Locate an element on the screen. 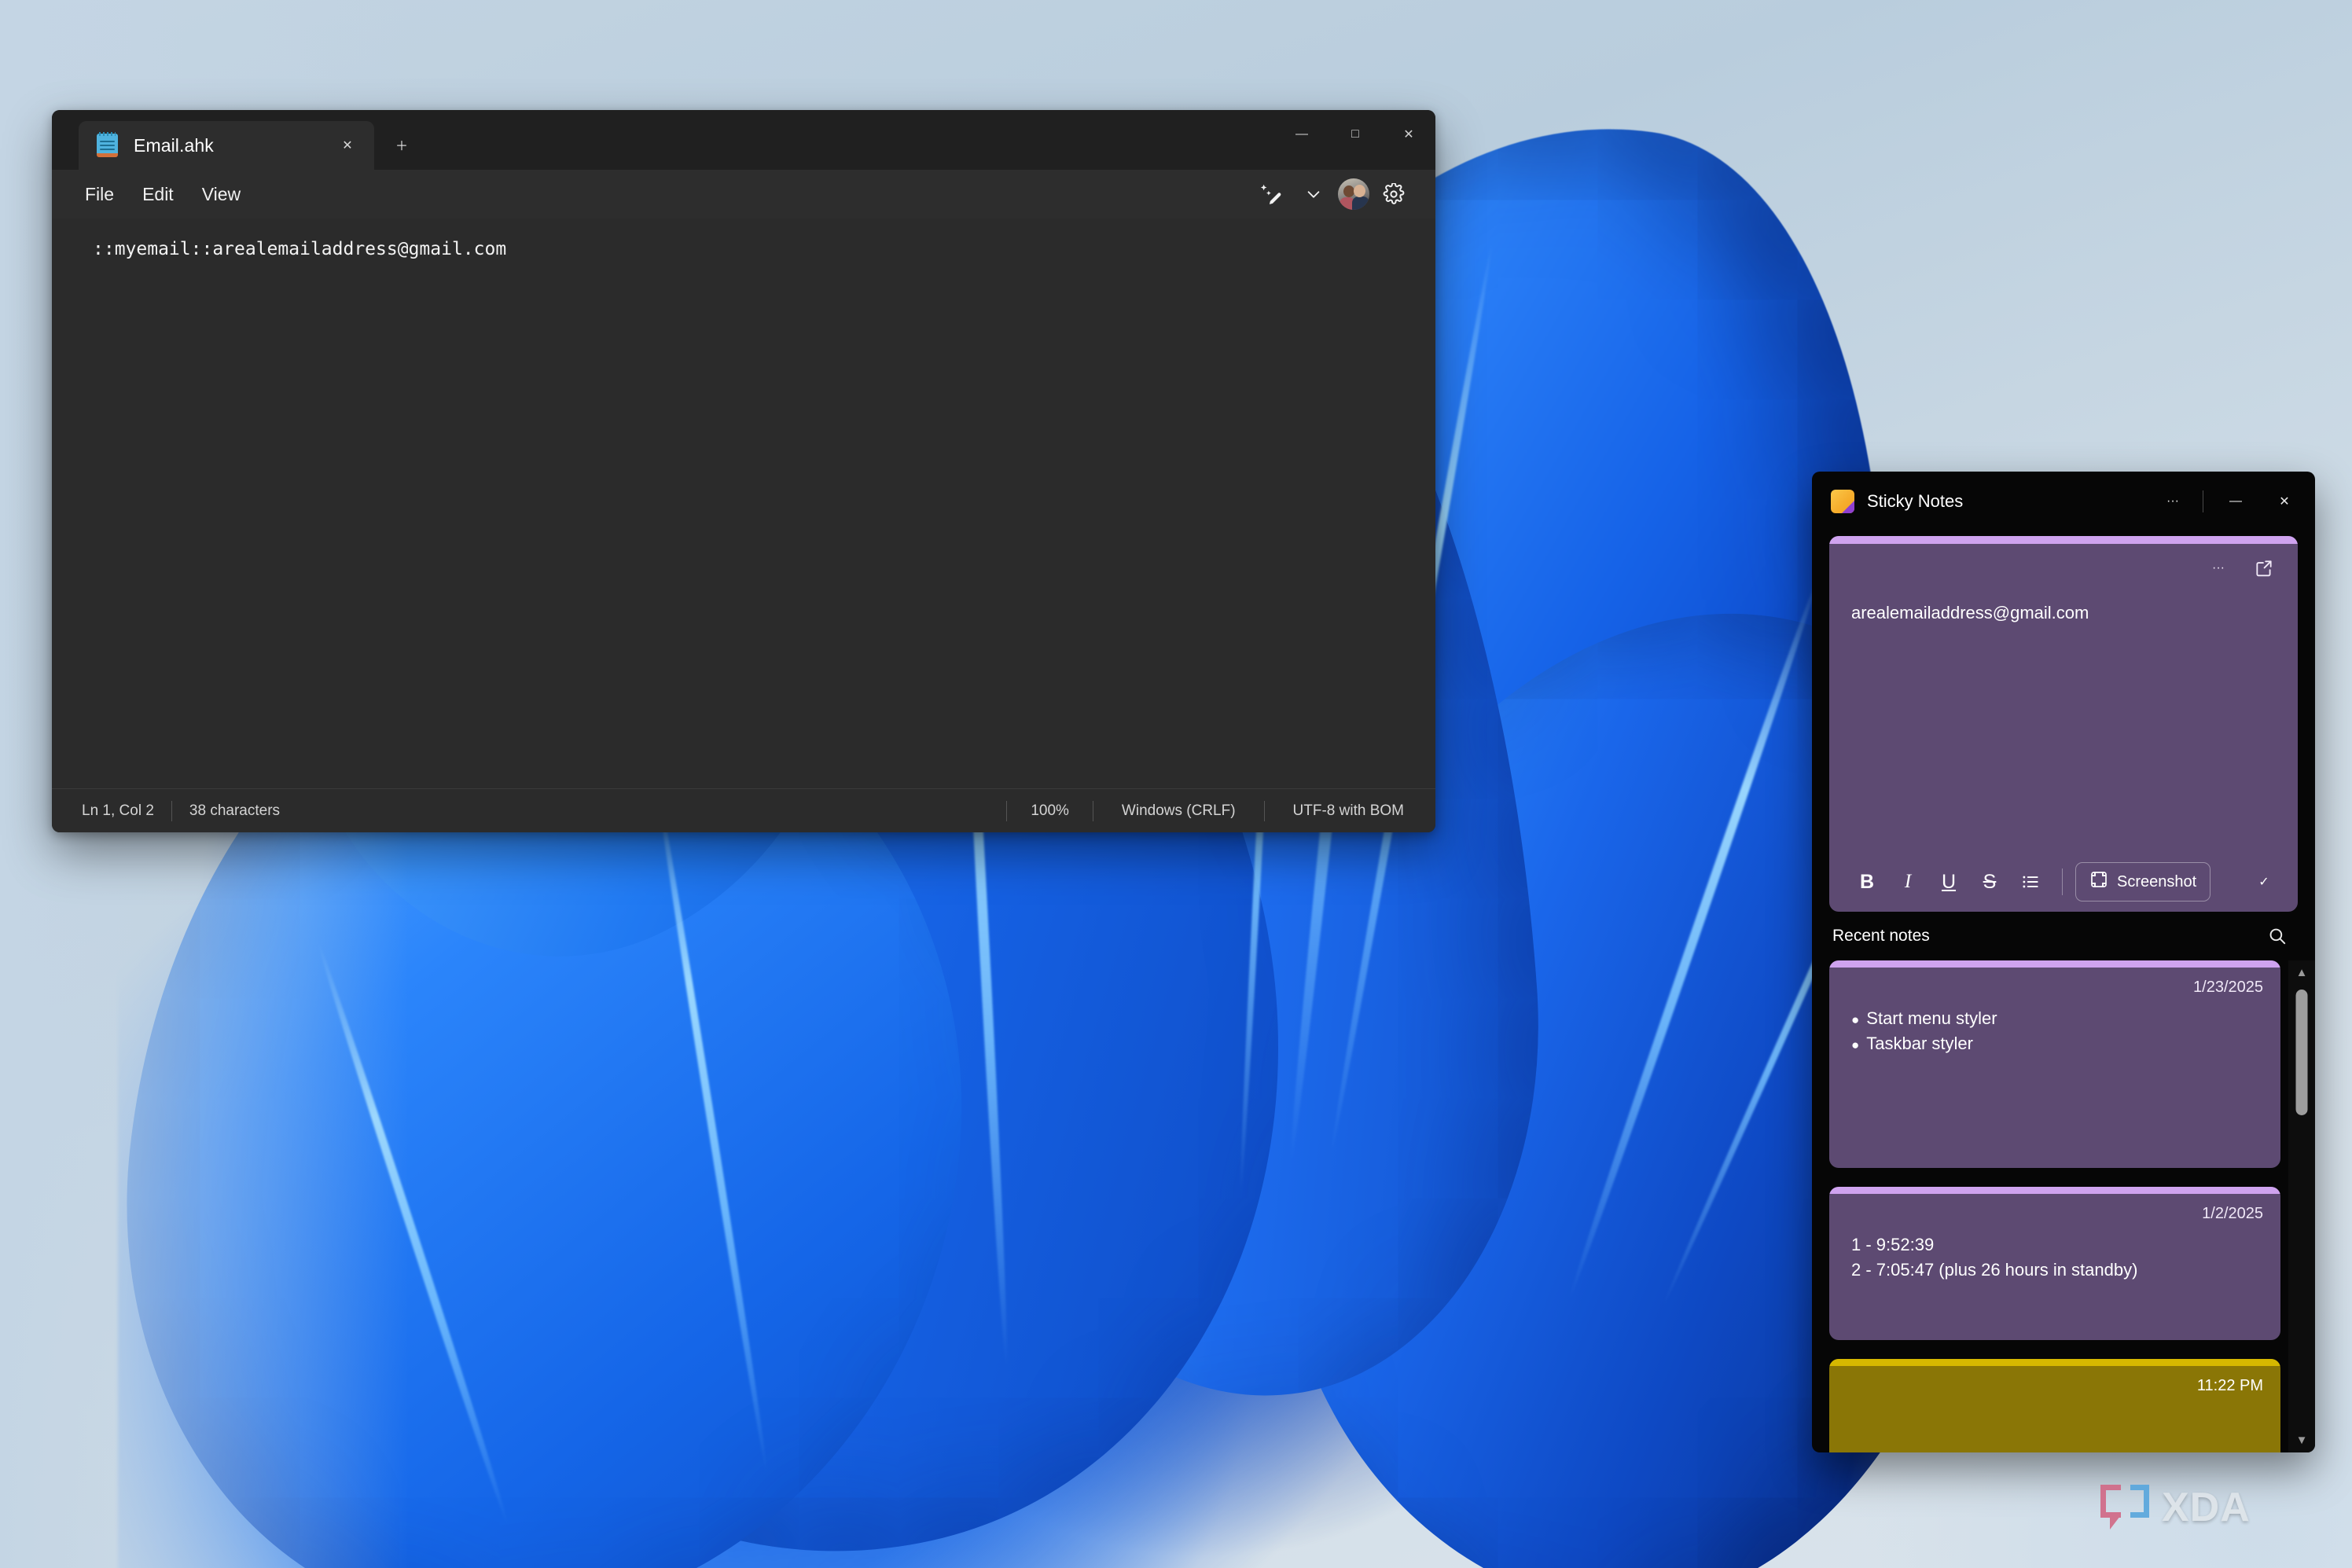  scrollbar-thumb is located at coordinates (2302, 1052).